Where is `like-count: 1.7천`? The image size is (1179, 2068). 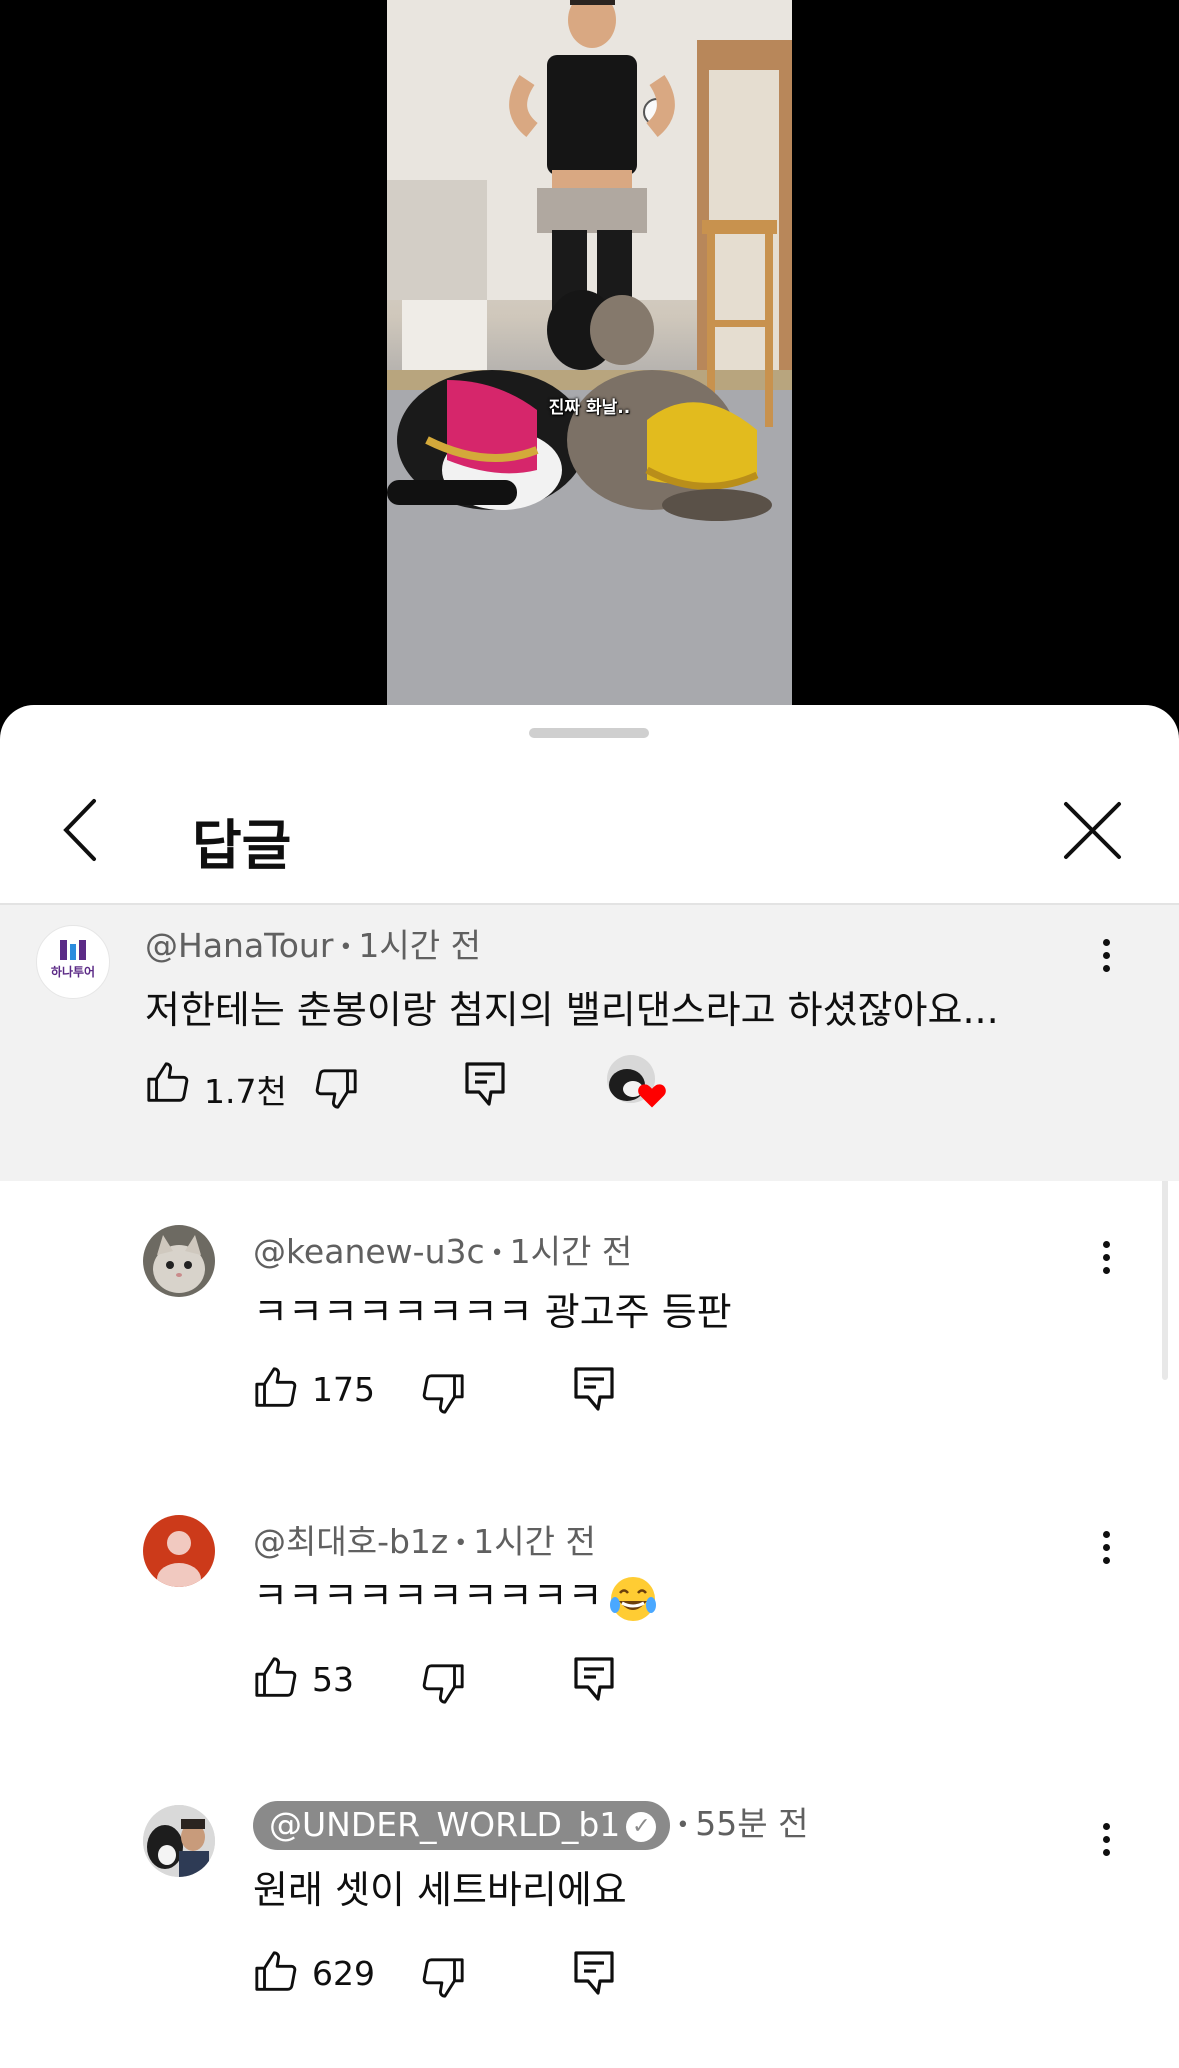
like-count: 1.7천 is located at coordinates (245, 1091).